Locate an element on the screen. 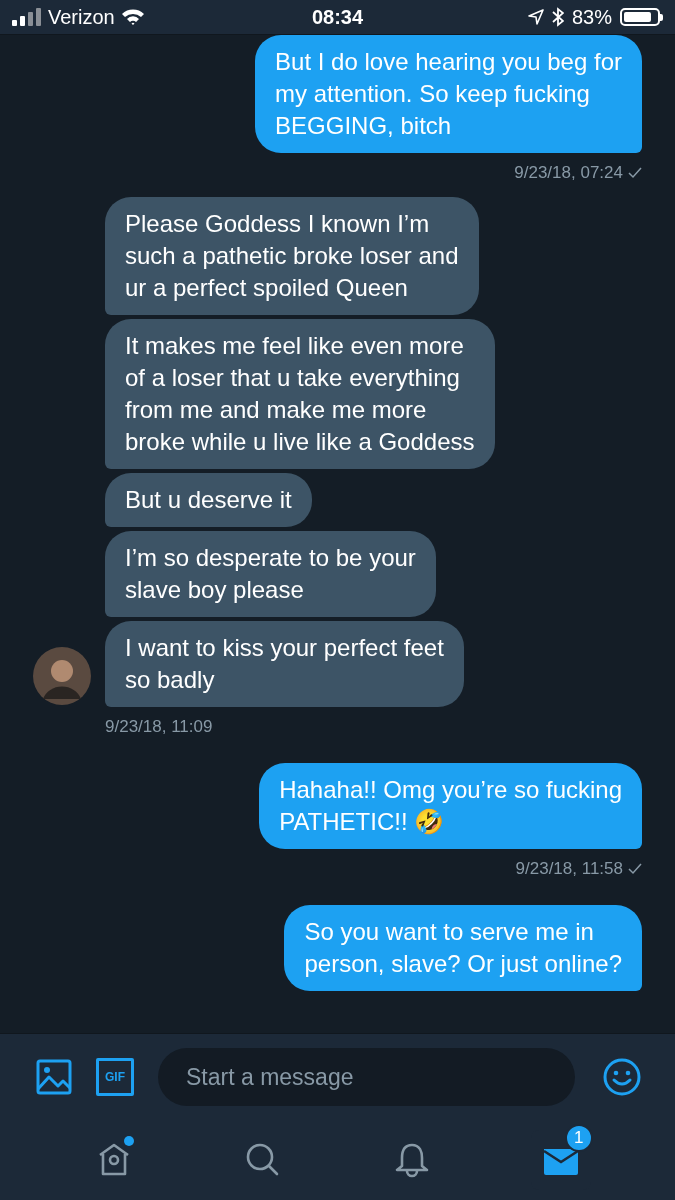  gif-button: GIF is located at coordinates (115, 1077).